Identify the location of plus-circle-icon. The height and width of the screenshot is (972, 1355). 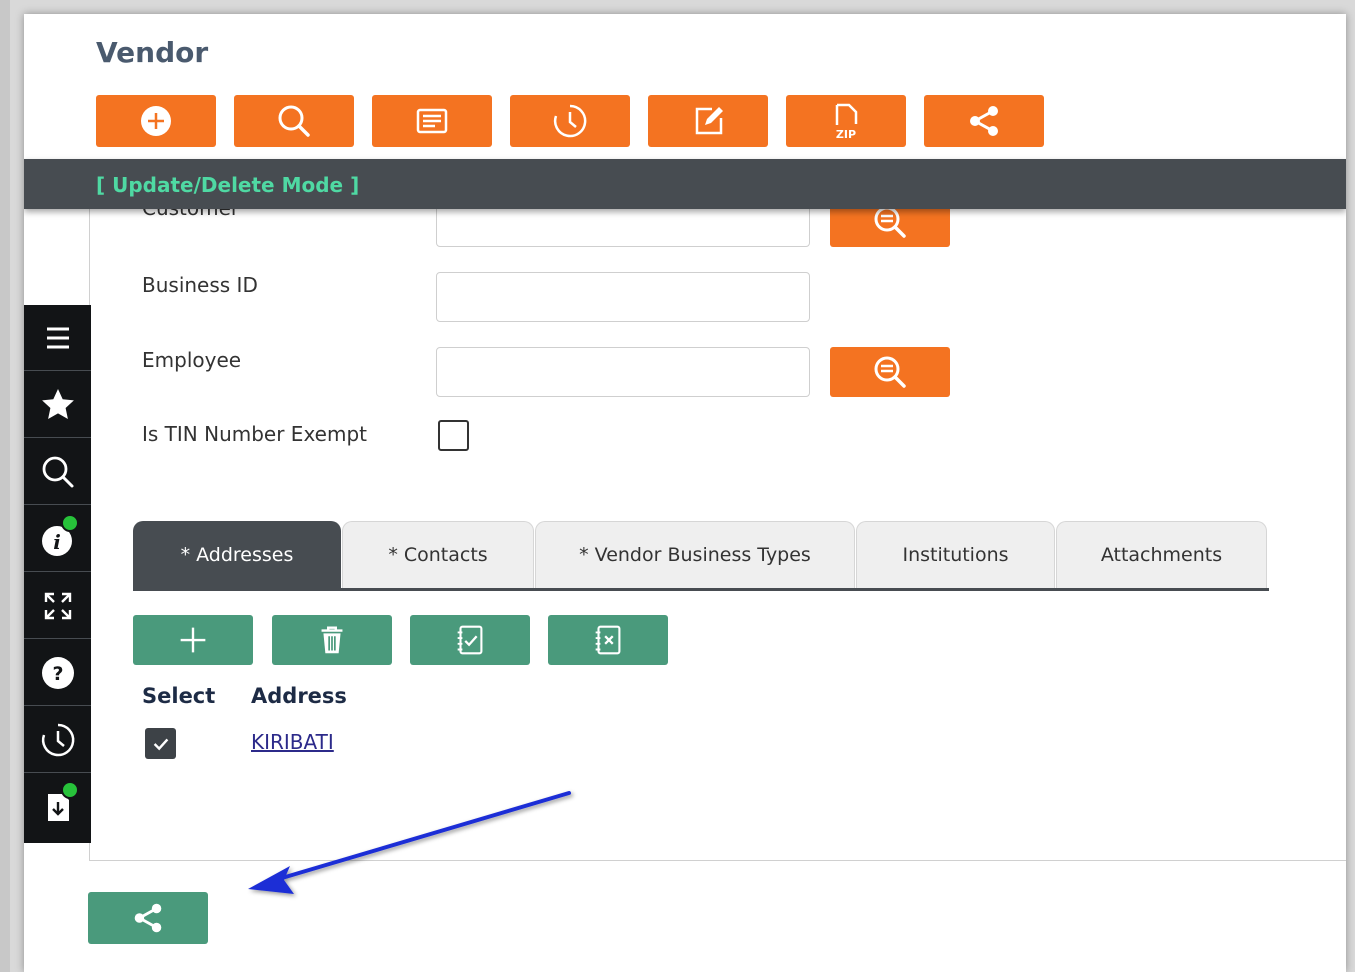
(156, 121).